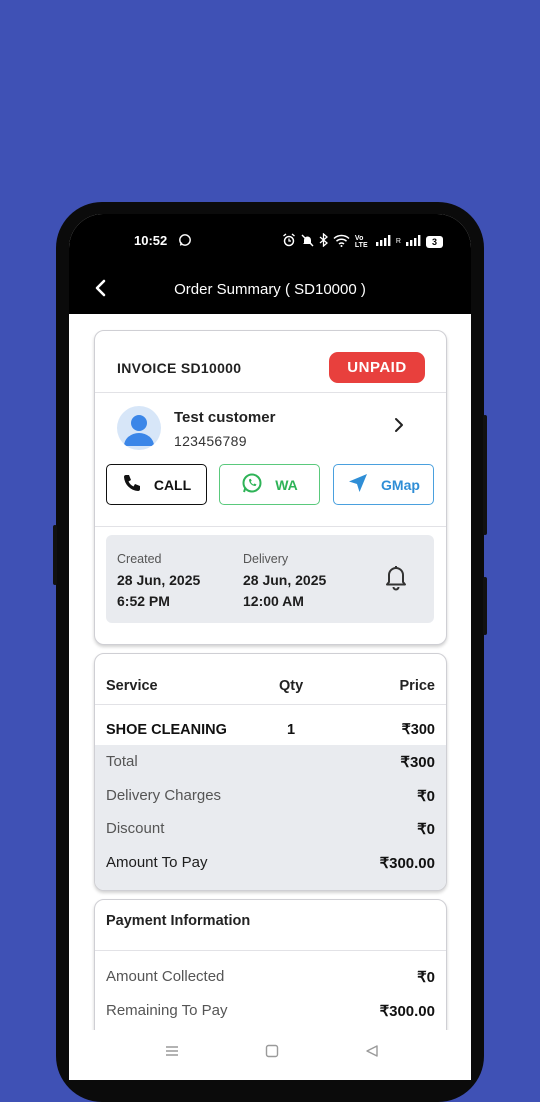 This screenshot has height=1102, width=540. Describe the element at coordinates (122, 761) in the screenshot. I see `summary-label: Total` at that location.